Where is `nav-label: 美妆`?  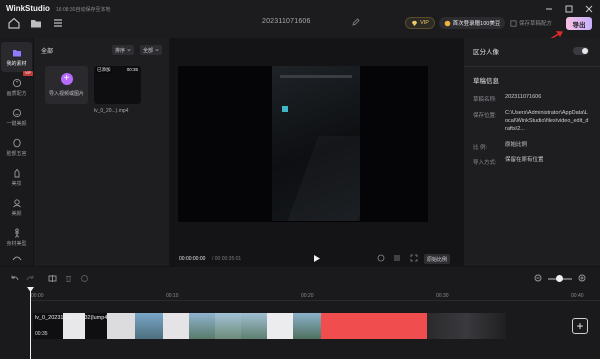
nav-label: 美妆 is located at coordinates (16, 183).